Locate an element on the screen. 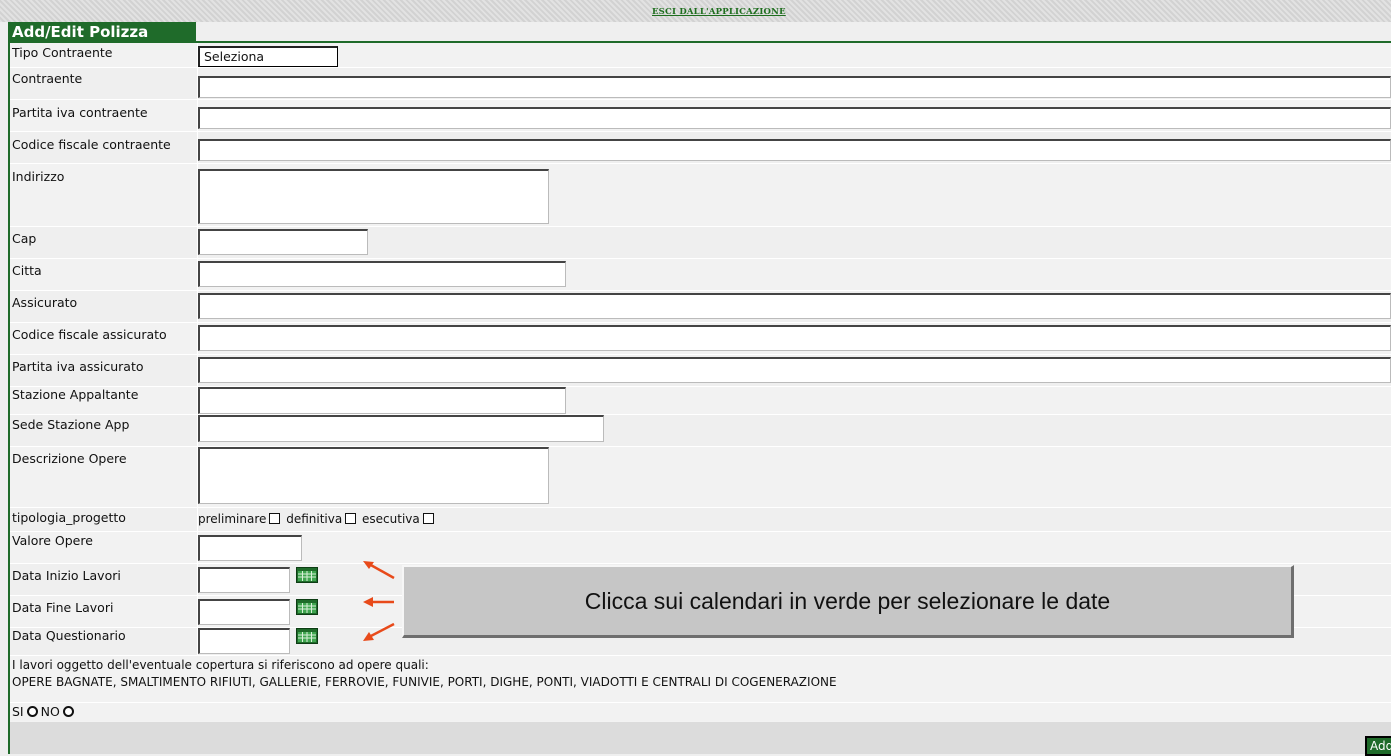 Image resolution: width=1391 pixels, height=756 pixels. data-questionario-input is located at coordinates (244, 641).